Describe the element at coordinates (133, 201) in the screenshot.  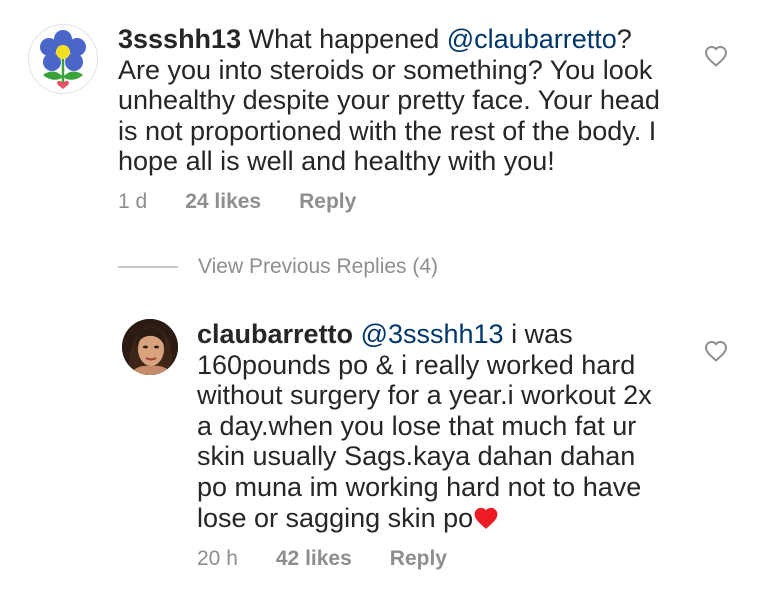
I see `comment-time: 1 d` at that location.